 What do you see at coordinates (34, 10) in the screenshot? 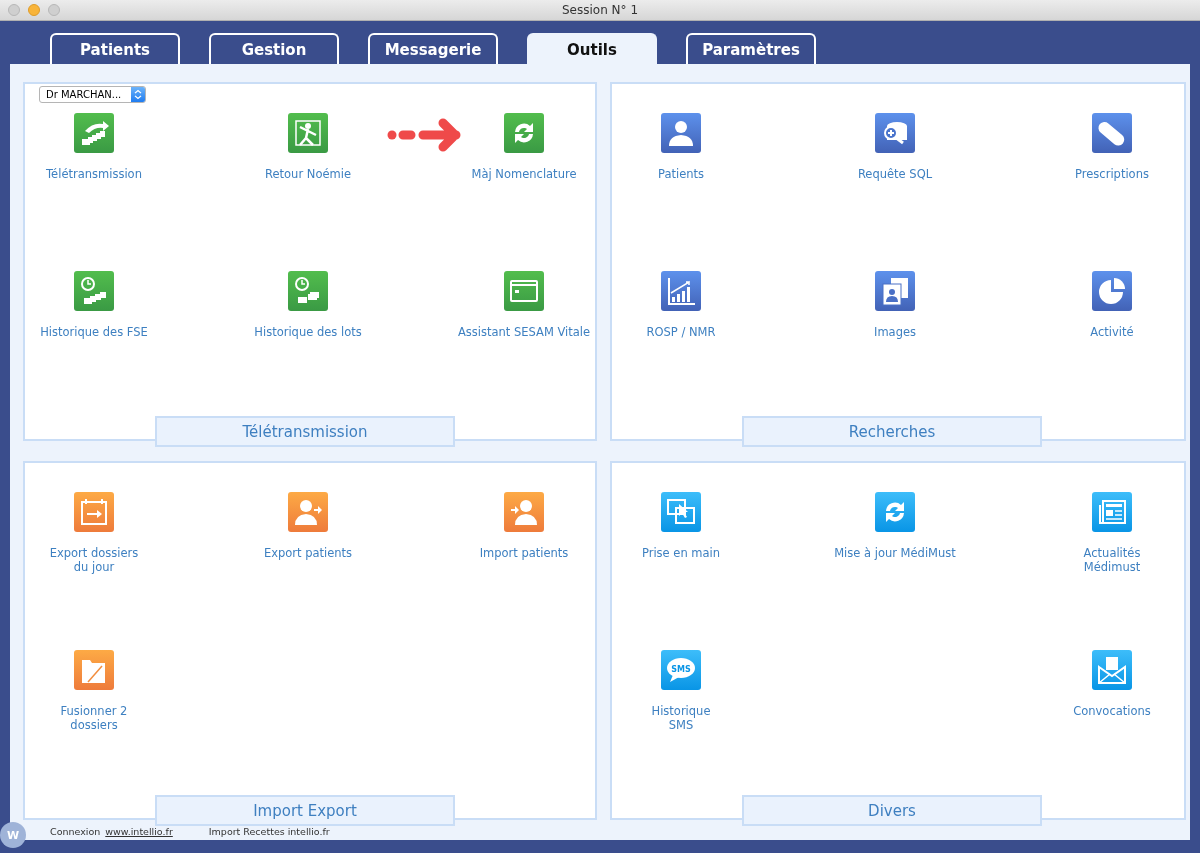
I see `minimize-button` at bounding box center [34, 10].